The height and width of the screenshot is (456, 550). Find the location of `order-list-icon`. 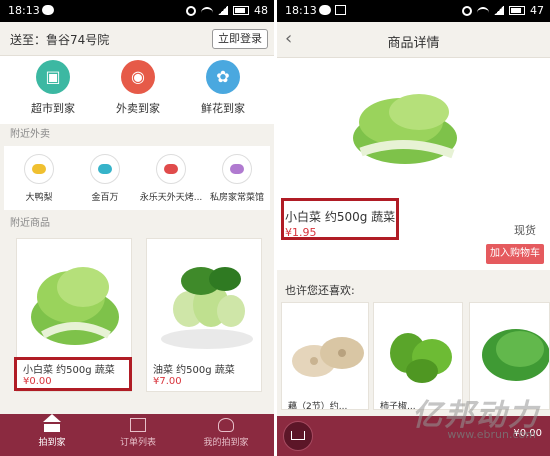

order-list-icon is located at coordinates (138, 425).